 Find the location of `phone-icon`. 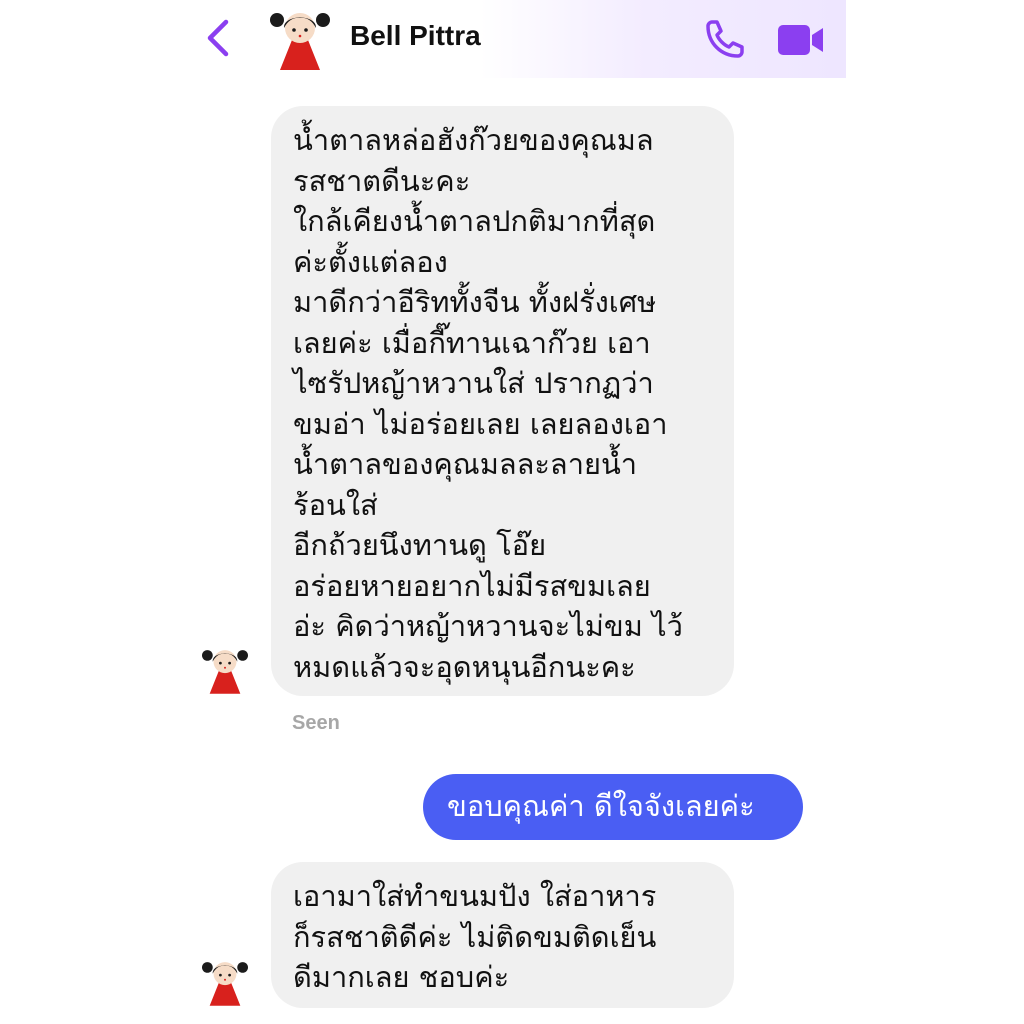

phone-icon is located at coordinates (725, 39).